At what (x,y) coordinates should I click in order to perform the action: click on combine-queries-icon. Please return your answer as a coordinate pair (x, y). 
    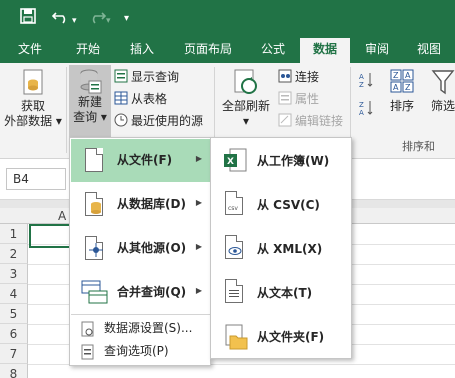
    Looking at the image, I should click on (95, 294).